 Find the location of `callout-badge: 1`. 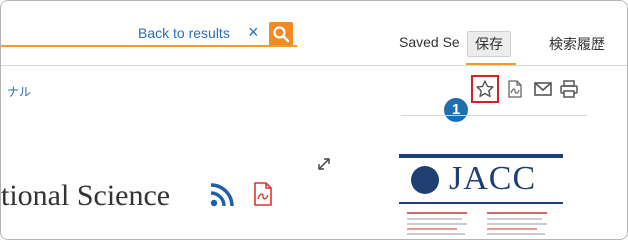

callout-badge: 1 is located at coordinates (456, 110).